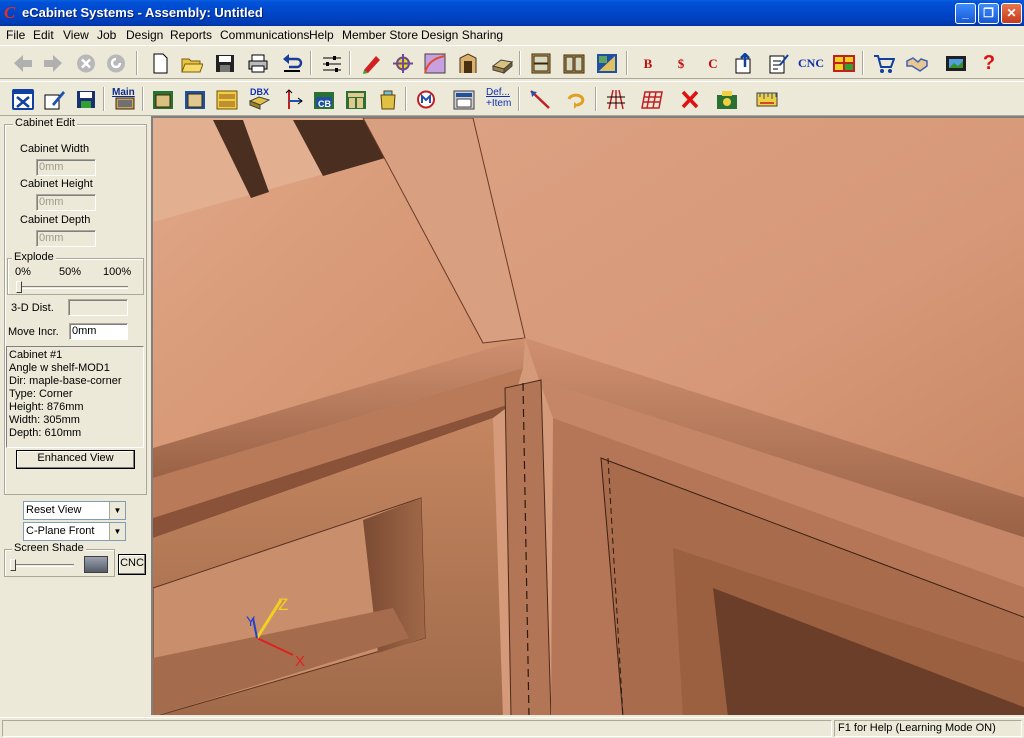  Describe the element at coordinates (883, 63) in the screenshot. I see `store-cart-button` at that location.